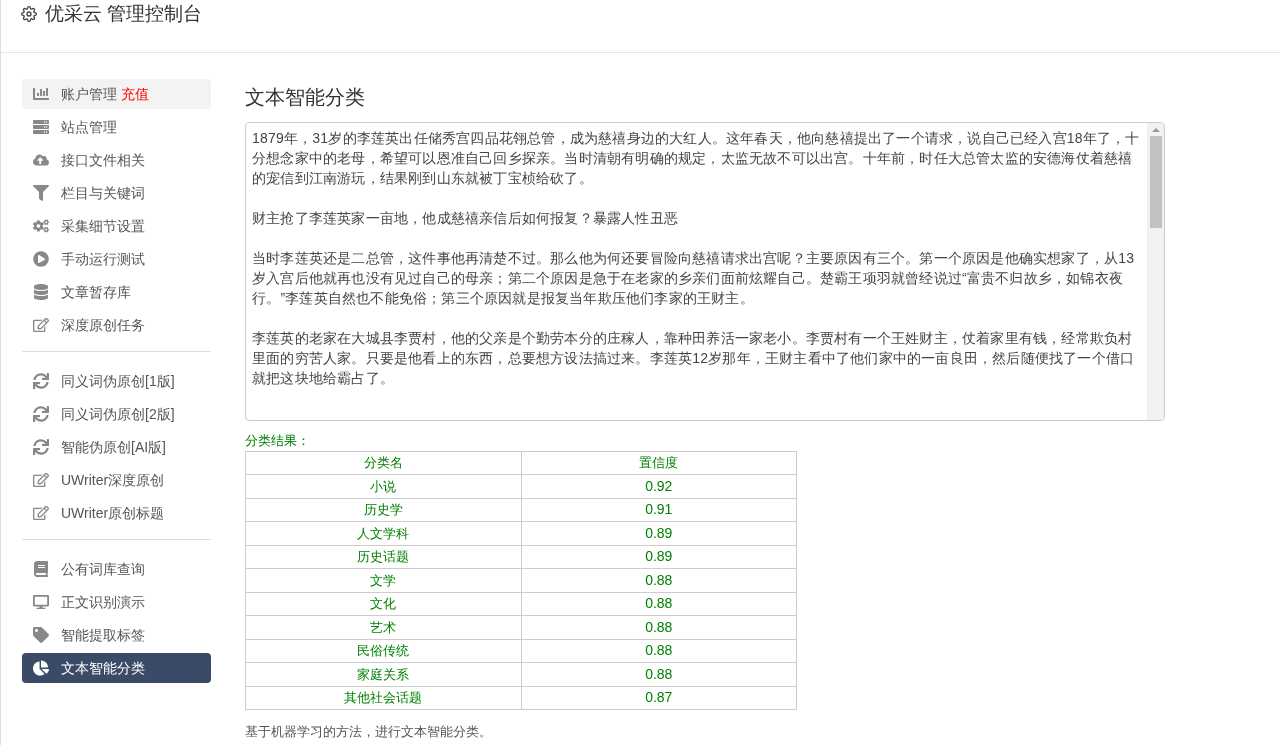  Describe the element at coordinates (383, 580) in the screenshot. I see `table-cell: 文学` at that location.